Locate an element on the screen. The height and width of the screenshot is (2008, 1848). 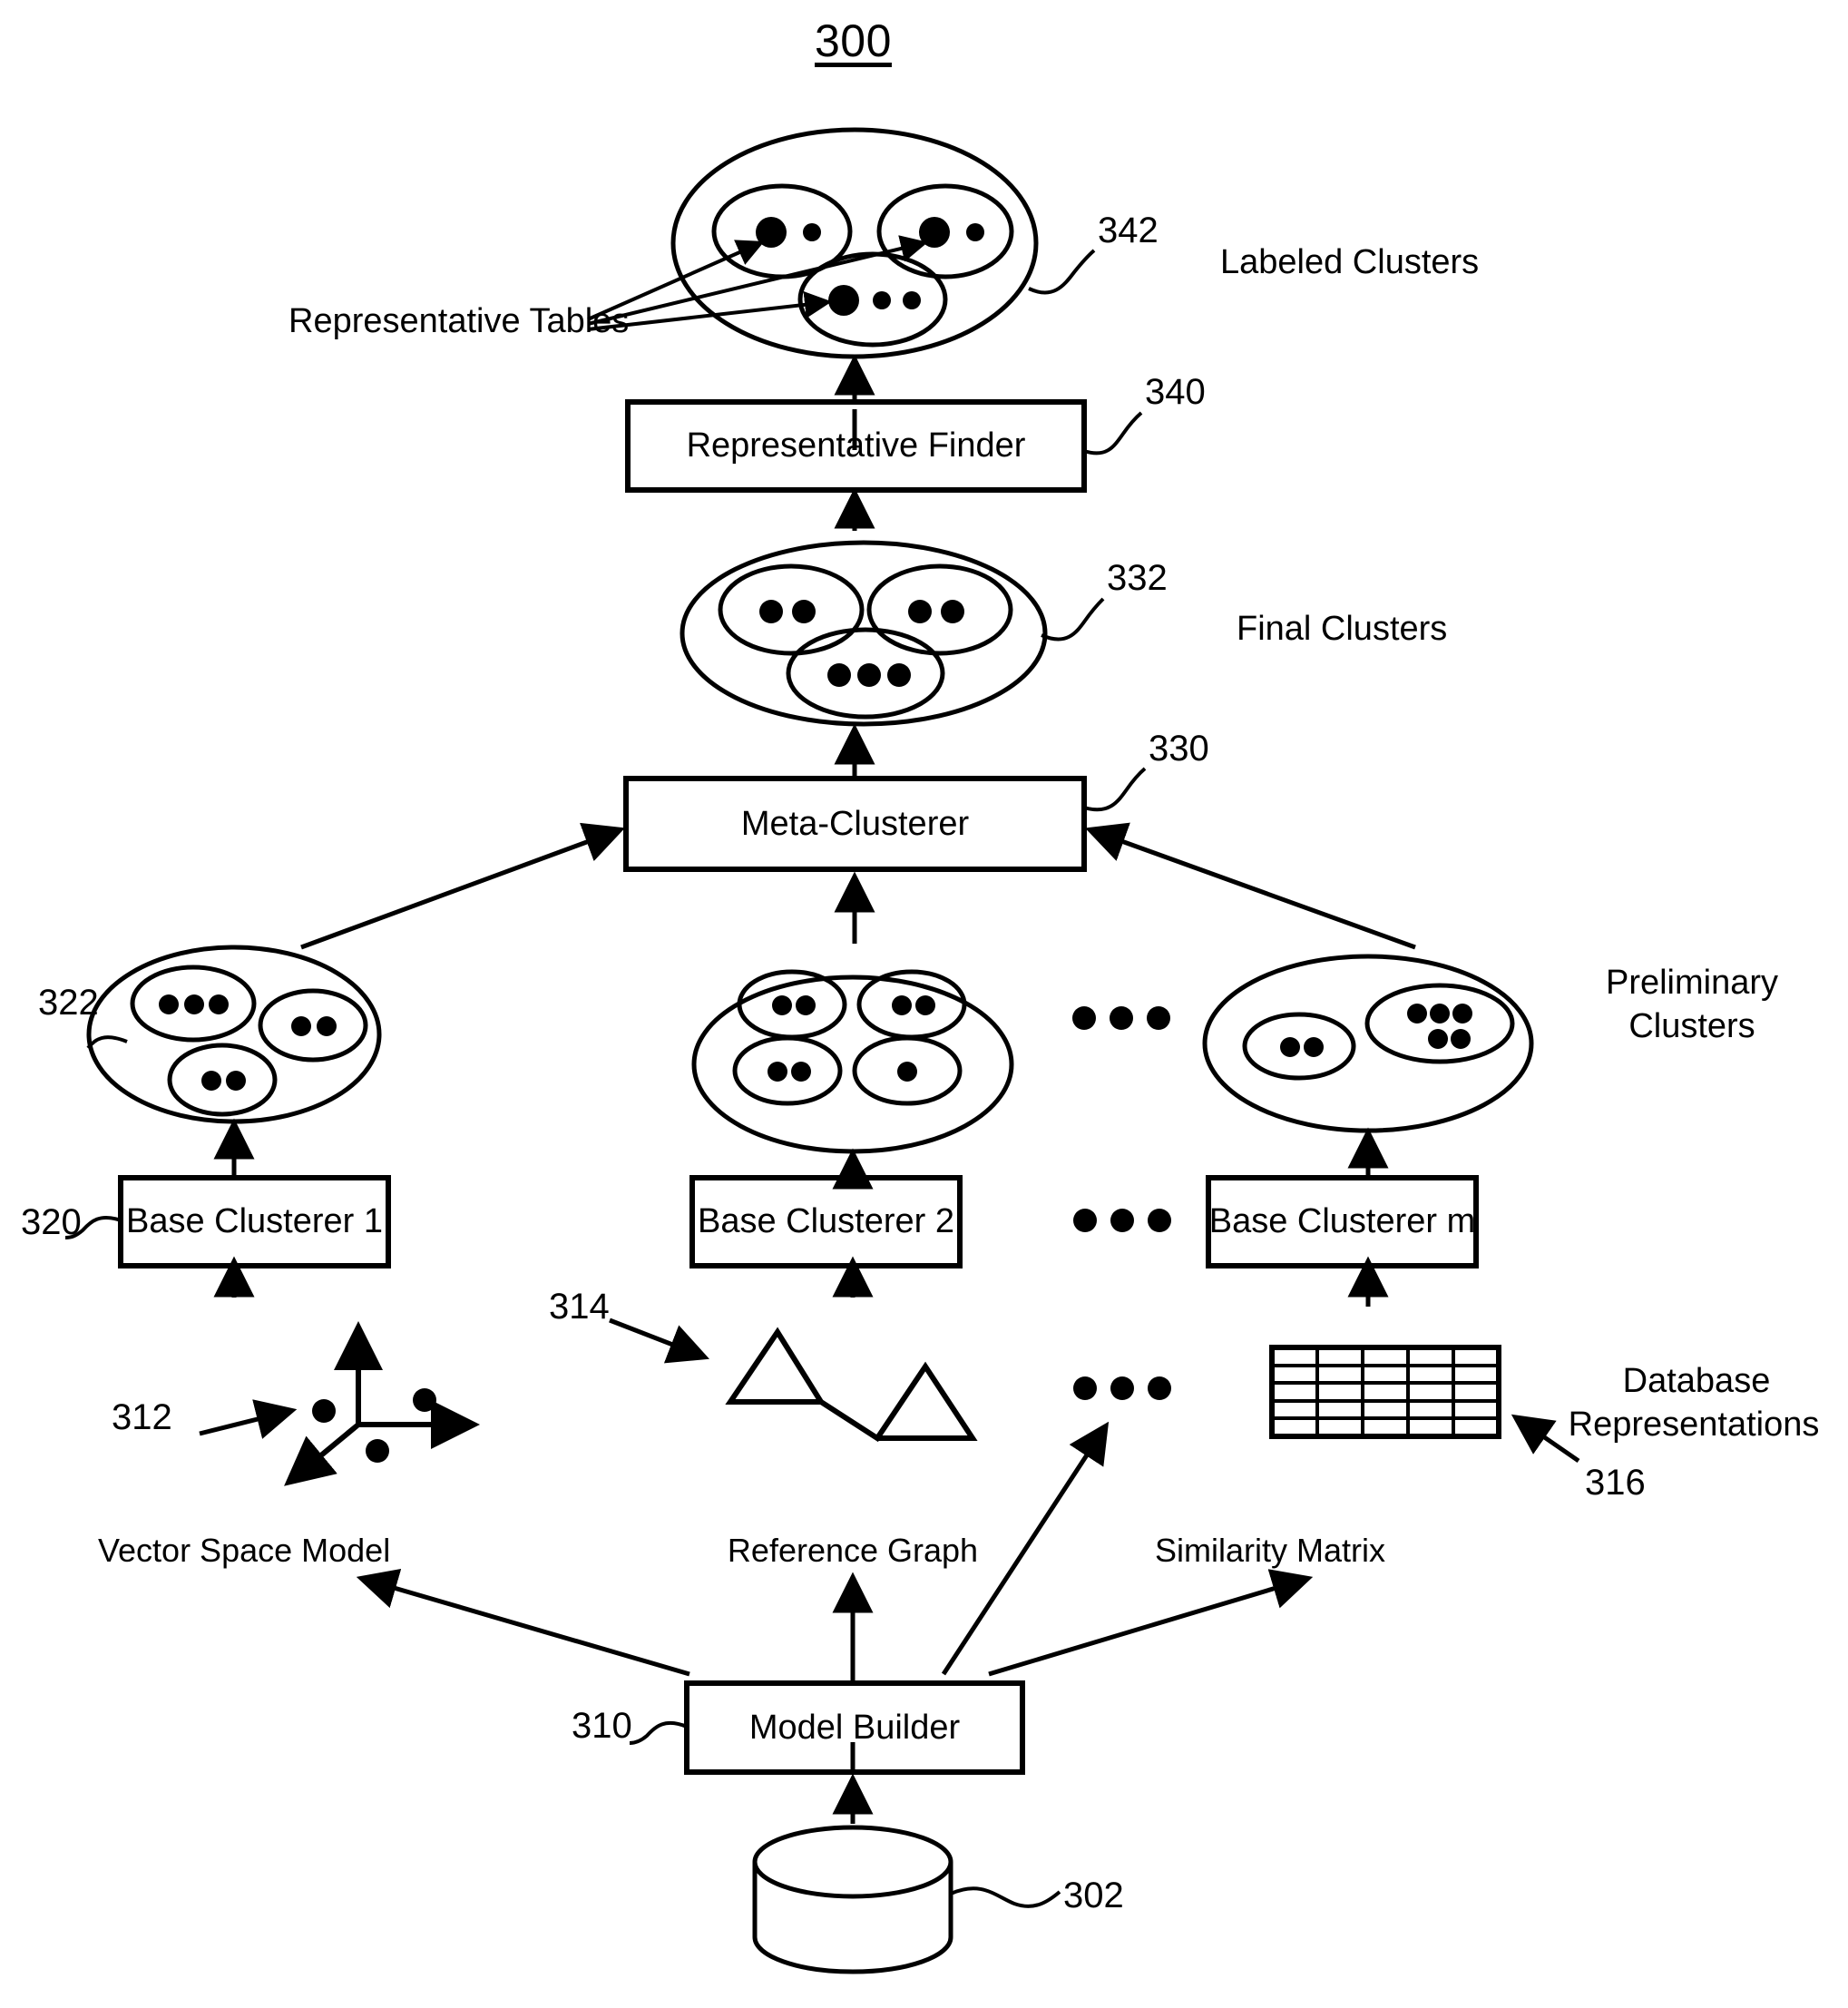
ref-numeral-314: 314 is located at coordinates (579, 1307).